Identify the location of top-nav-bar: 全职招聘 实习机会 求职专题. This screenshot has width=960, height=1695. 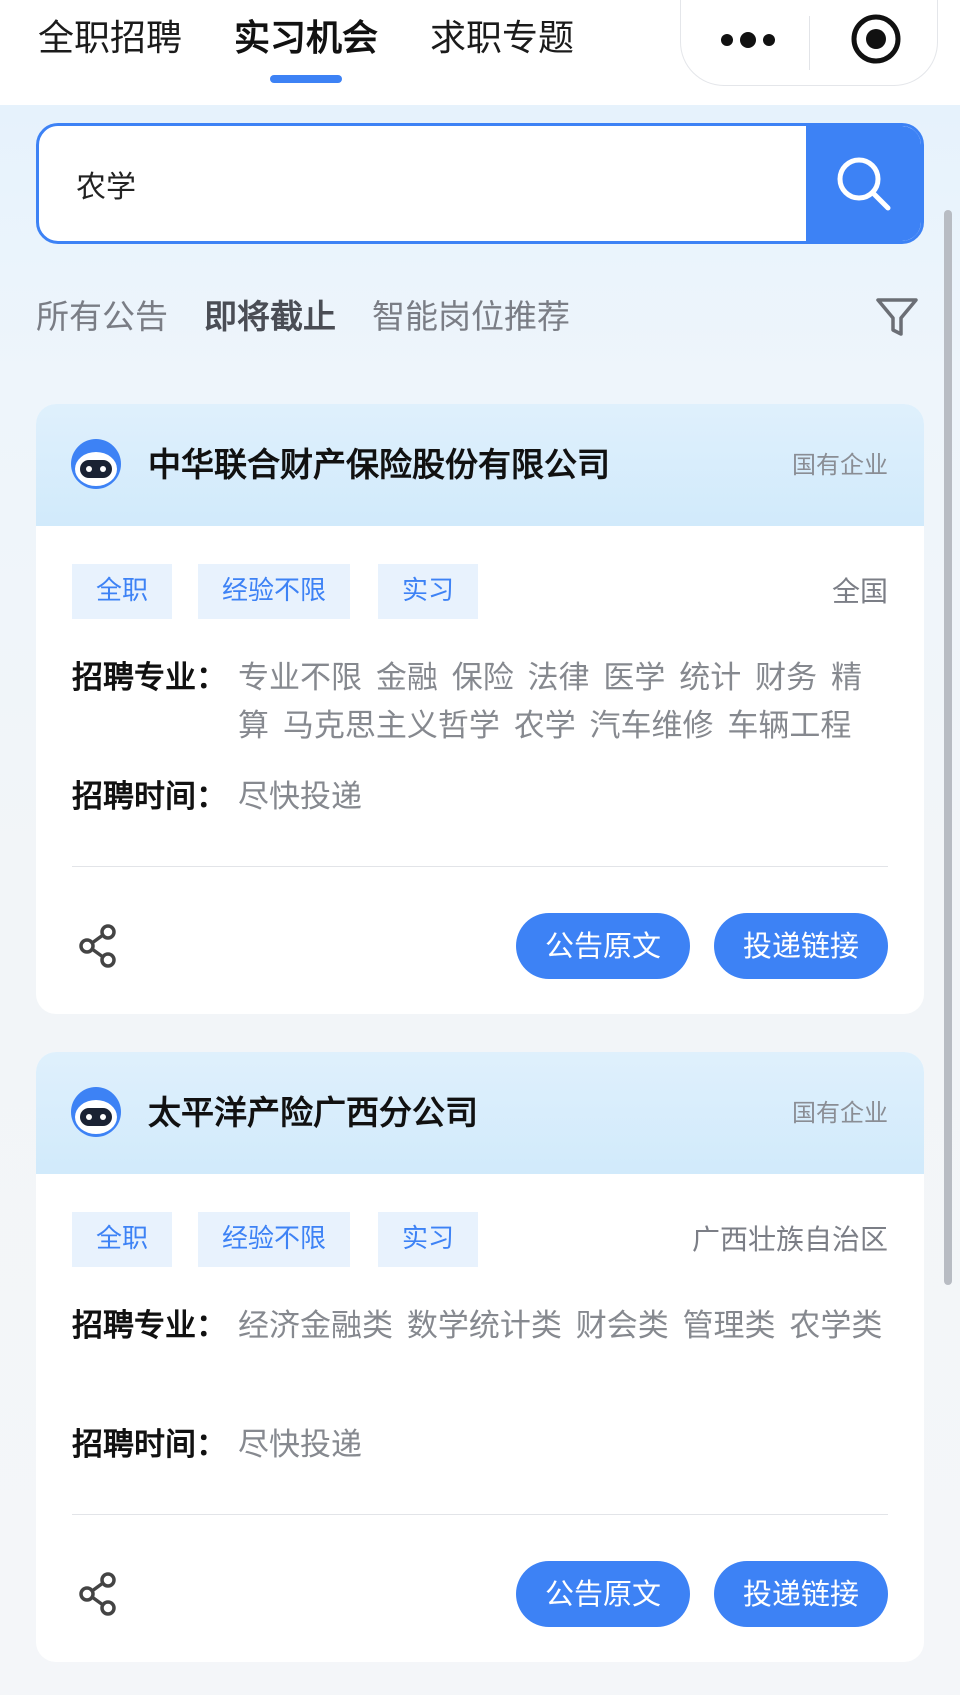
(480, 52).